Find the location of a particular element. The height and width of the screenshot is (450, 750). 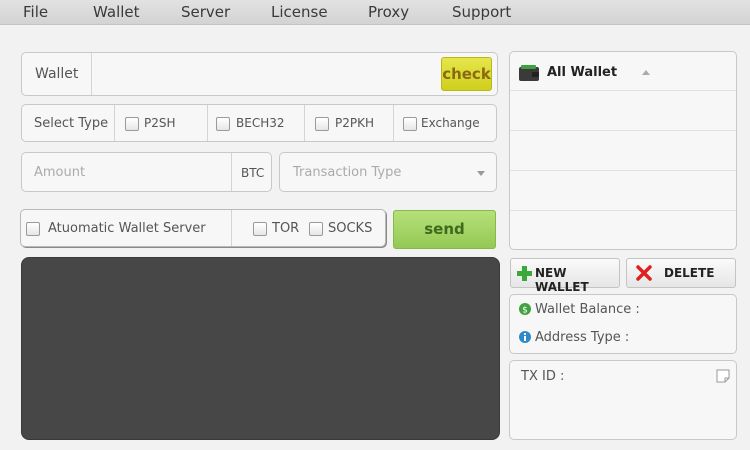

new-wallet-label: NEW WALLET is located at coordinates (562, 280).